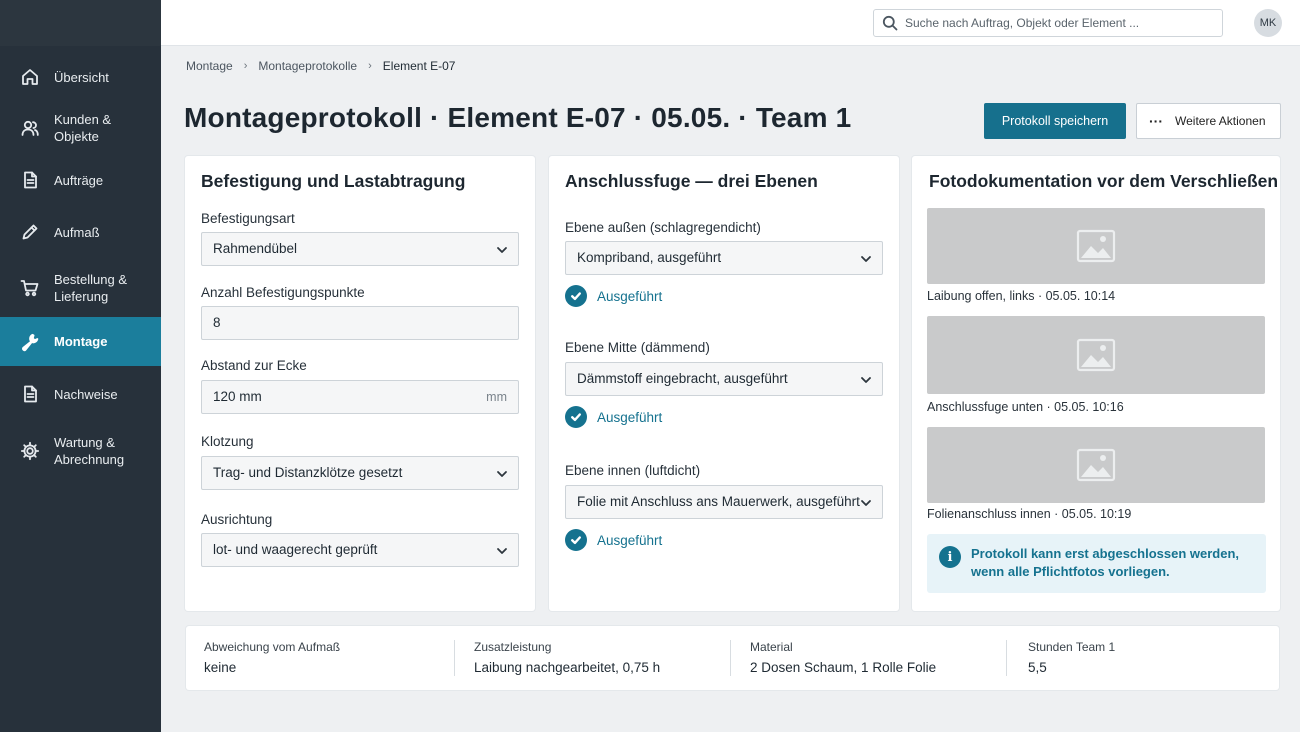 The height and width of the screenshot is (732, 1300). Describe the element at coordinates (633, 470) in the screenshot. I see `field-label-ebene-innen: Ebene innen (luftdicht)` at that location.